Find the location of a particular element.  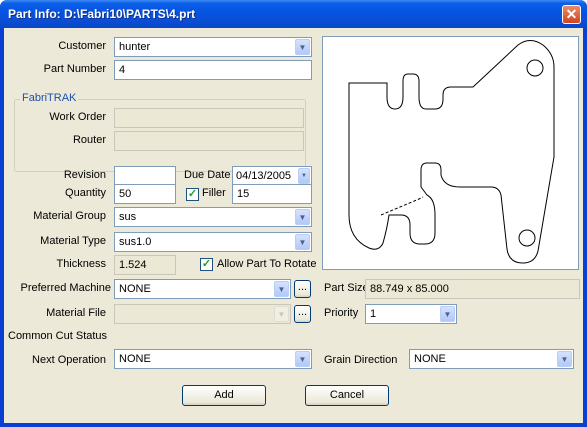

part-size-field: 88.749 x 85.000 is located at coordinates (472, 289).